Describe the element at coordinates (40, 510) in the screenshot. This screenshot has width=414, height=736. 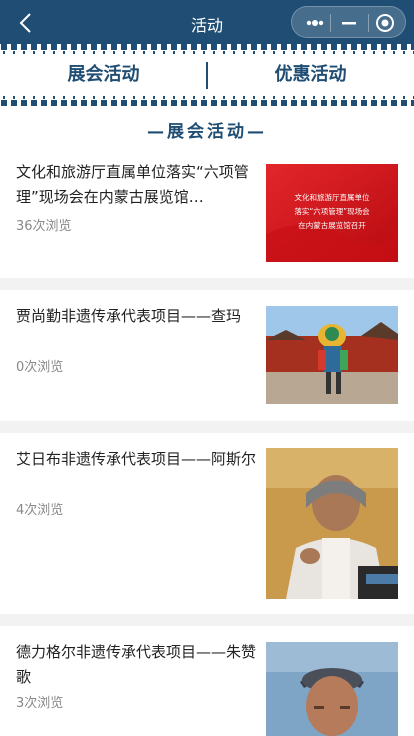
I see `view-count: 4次浏览` at that location.